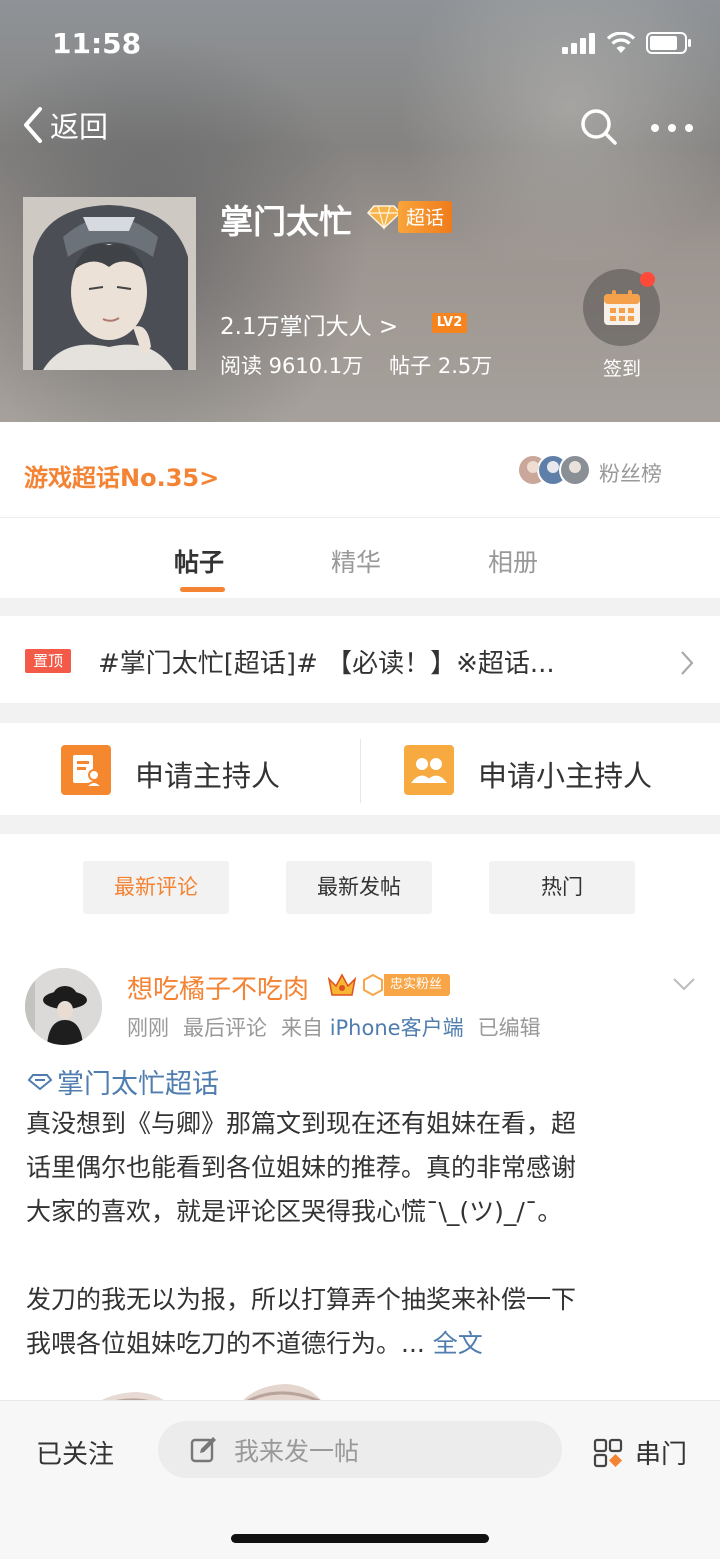  I want to click on pinned-tag: 置顶, so click(48, 661).